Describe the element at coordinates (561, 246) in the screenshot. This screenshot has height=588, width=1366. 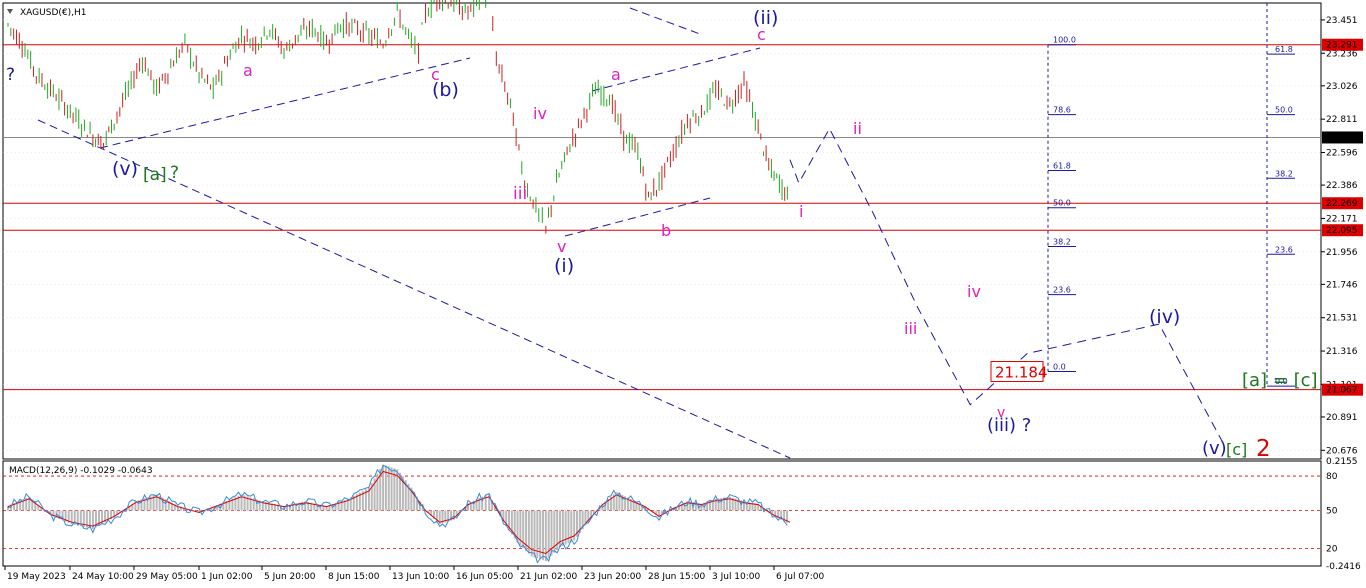
I see `wave-label: v` at that location.